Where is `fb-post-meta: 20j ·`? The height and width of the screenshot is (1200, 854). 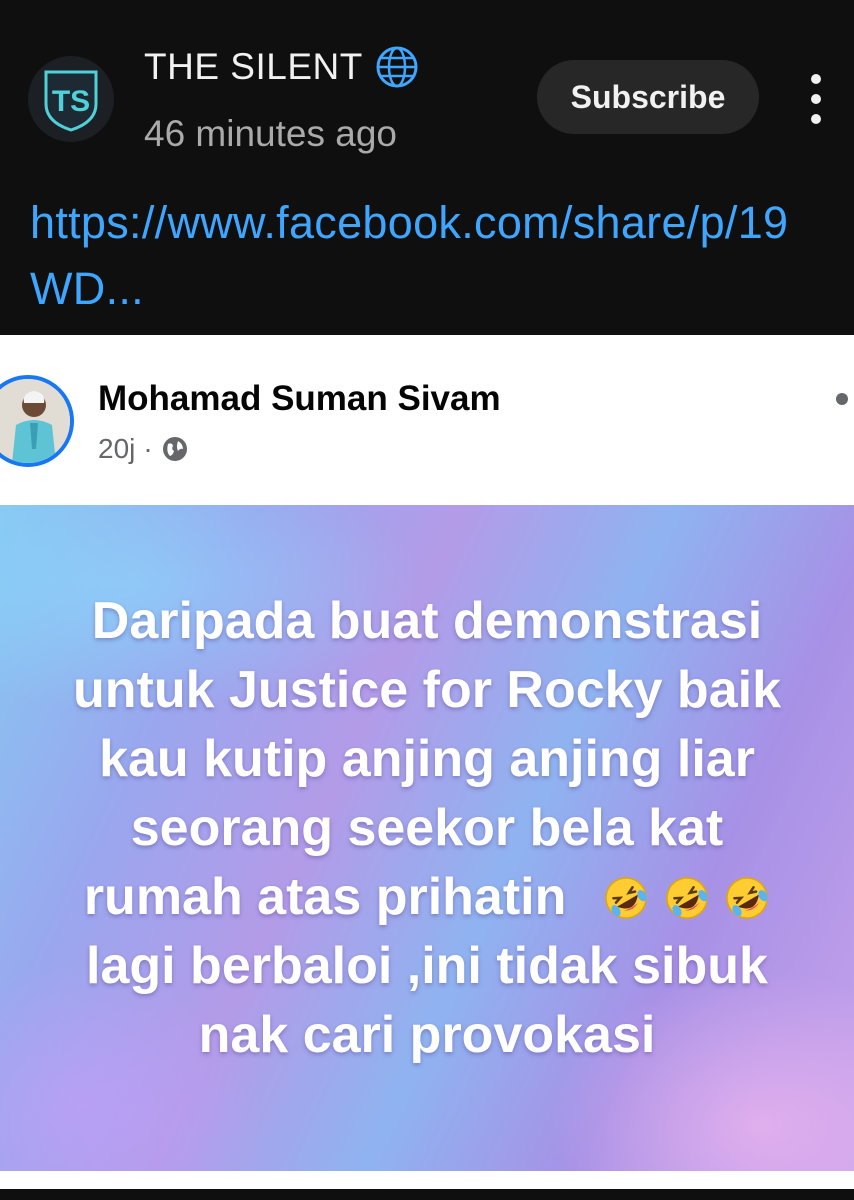
fb-post-meta: 20j · is located at coordinates (143, 449).